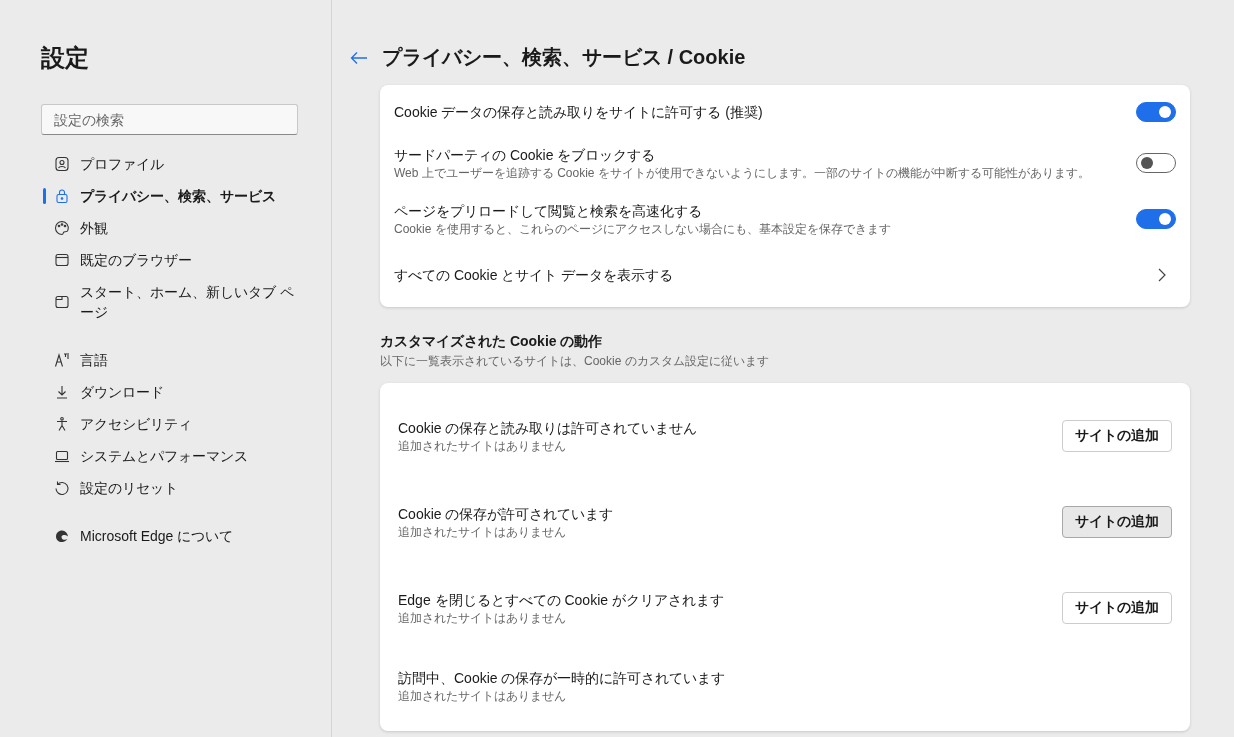 Image resolution: width=1234 pixels, height=737 pixels. What do you see at coordinates (578, 112) in the screenshot?
I see `setting-label: Cookie データの保存と読み取りをサイトに許可する (推奨)` at bounding box center [578, 112].